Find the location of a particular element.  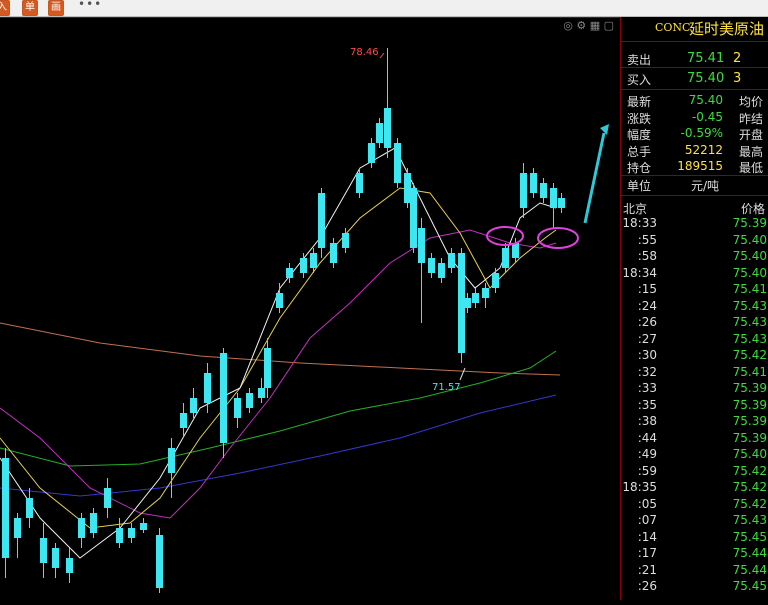

high-price-label: 78.46 is located at coordinates (364, 52).